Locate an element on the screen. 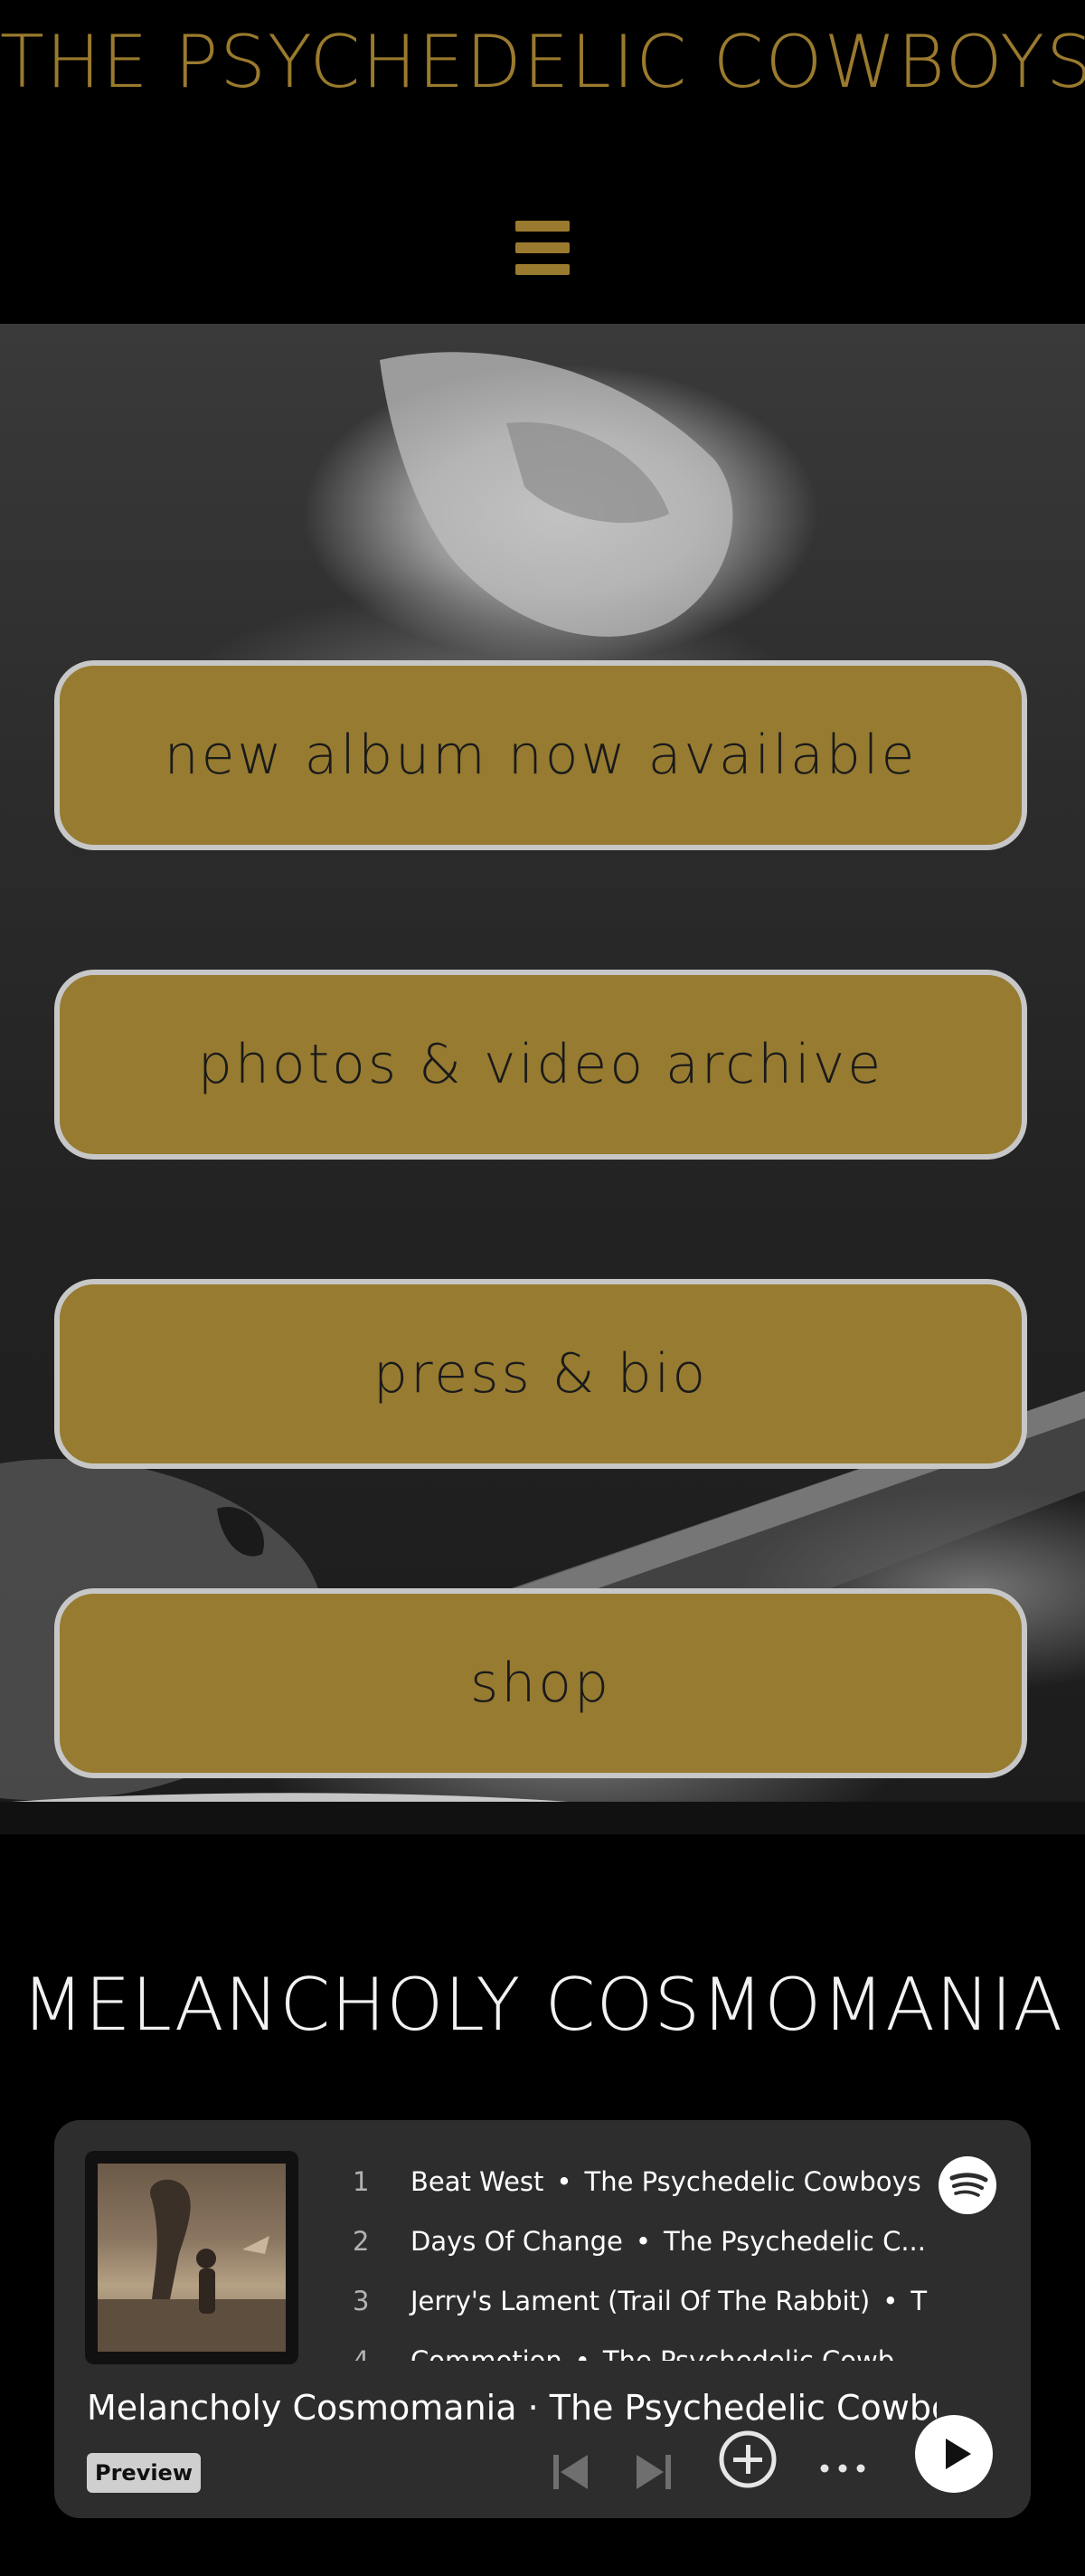 This screenshot has width=1085, height=2576. photos-video-archive-button: photos & video archive is located at coordinates (541, 1065).